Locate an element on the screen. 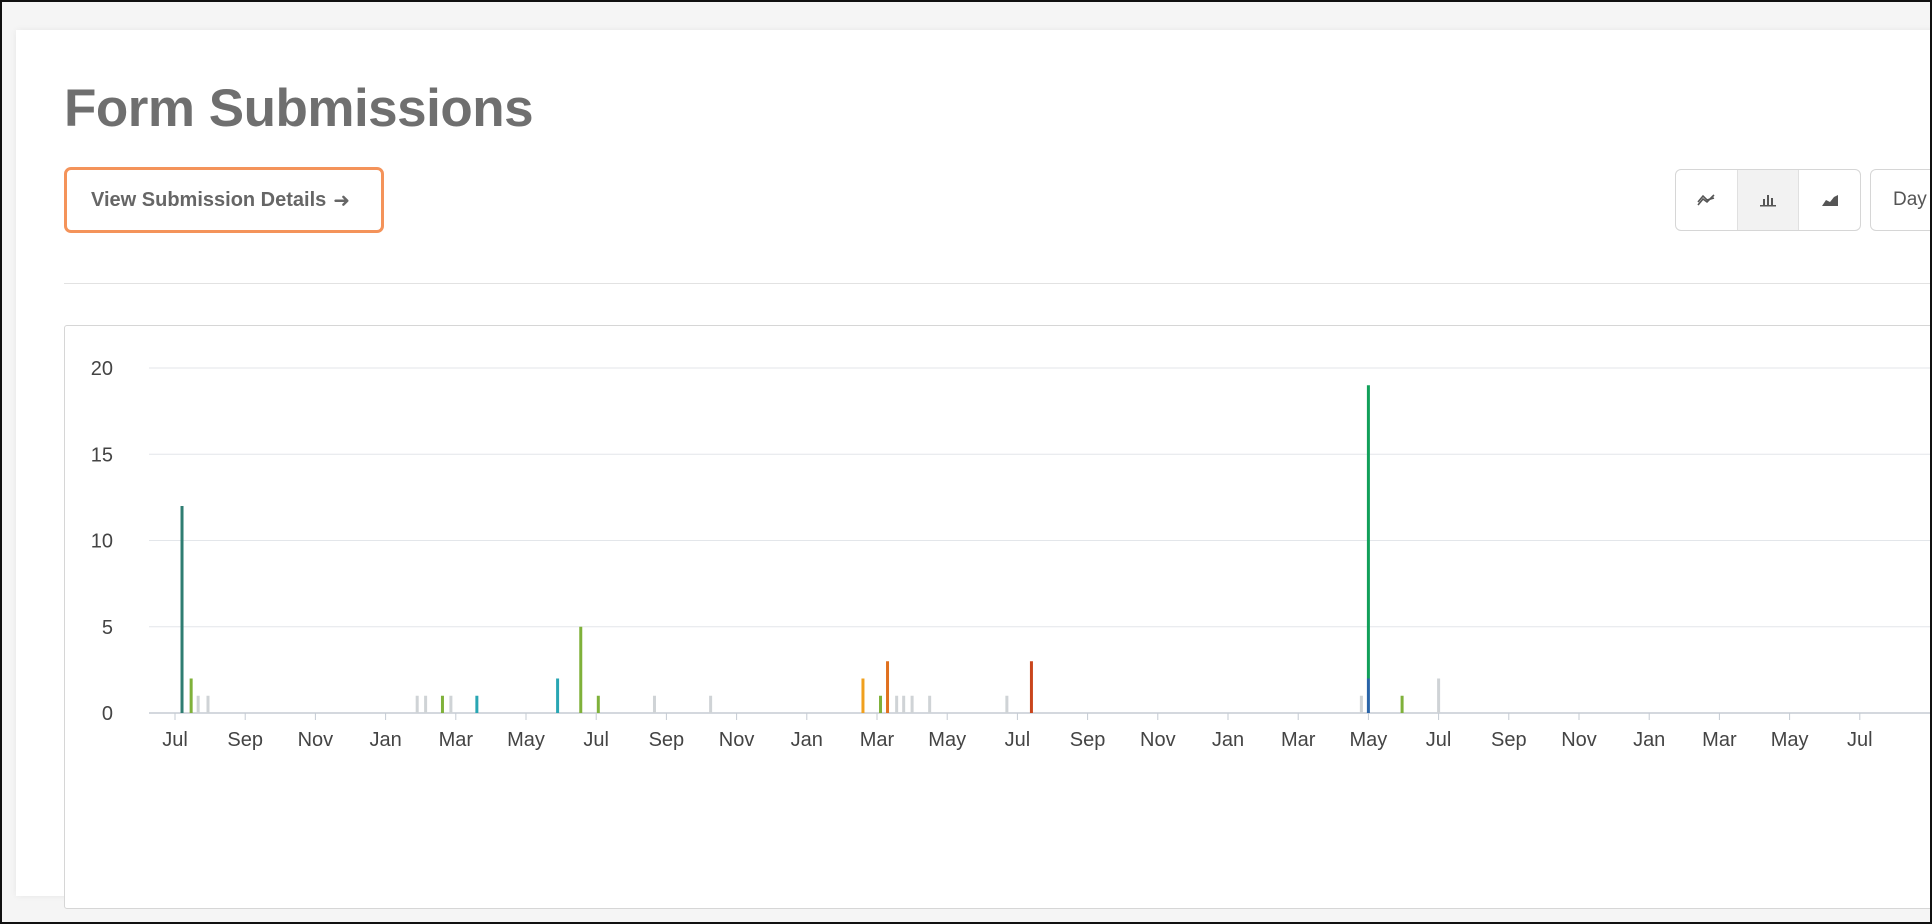 The image size is (1932, 924). area-chart-button is located at coordinates (1829, 200).